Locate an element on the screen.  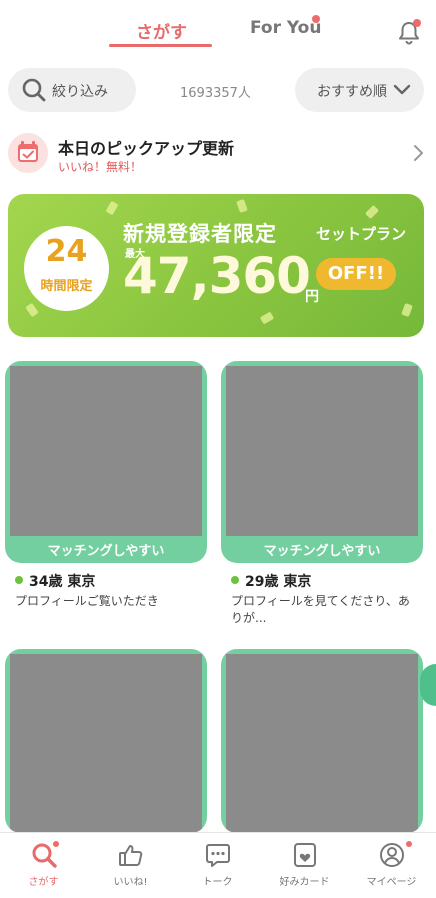
pickup-title: 本日のピックアップ更新 is located at coordinates (146, 148).